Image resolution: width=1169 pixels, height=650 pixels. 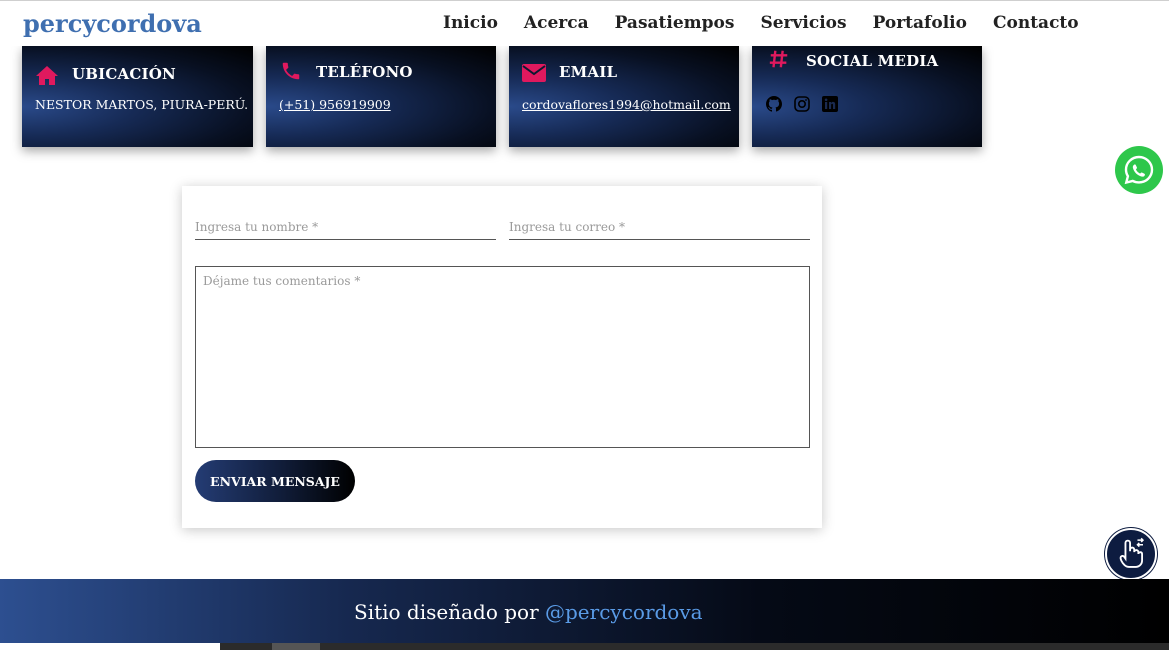 What do you see at coordinates (291, 71) in the screenshot?
I see `phone-icon` at bounding box center [291, 71].